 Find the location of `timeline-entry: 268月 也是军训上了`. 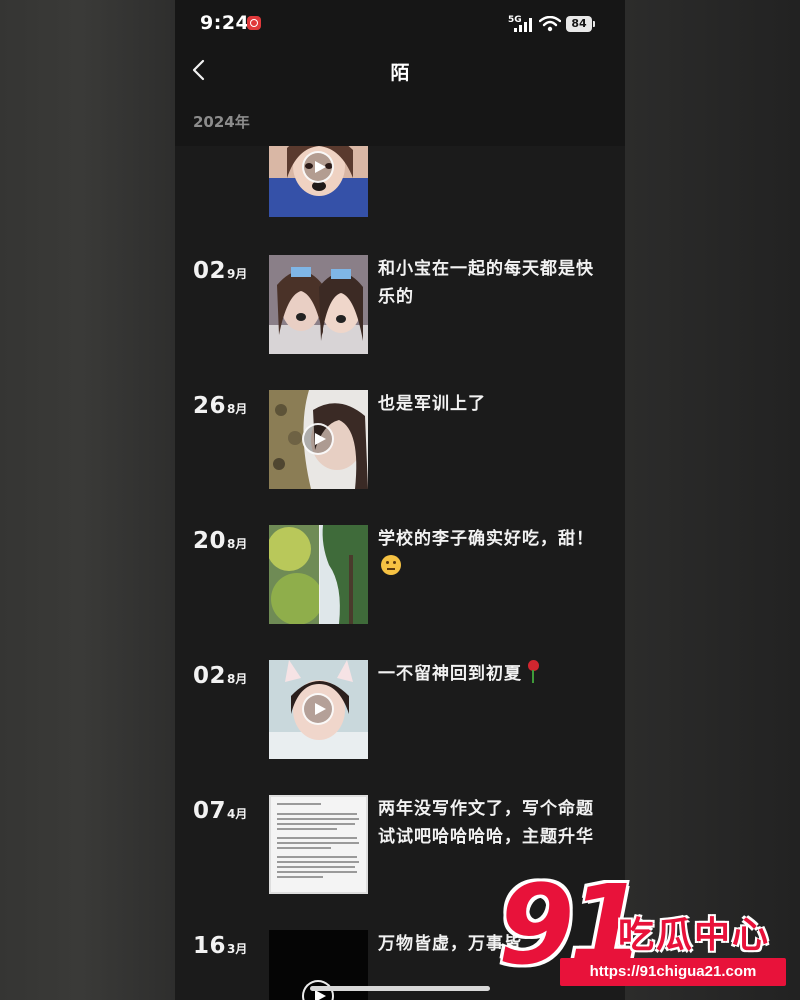

timeline-entry: 268月 也是军训上了 is located at coordinates (400, 440).